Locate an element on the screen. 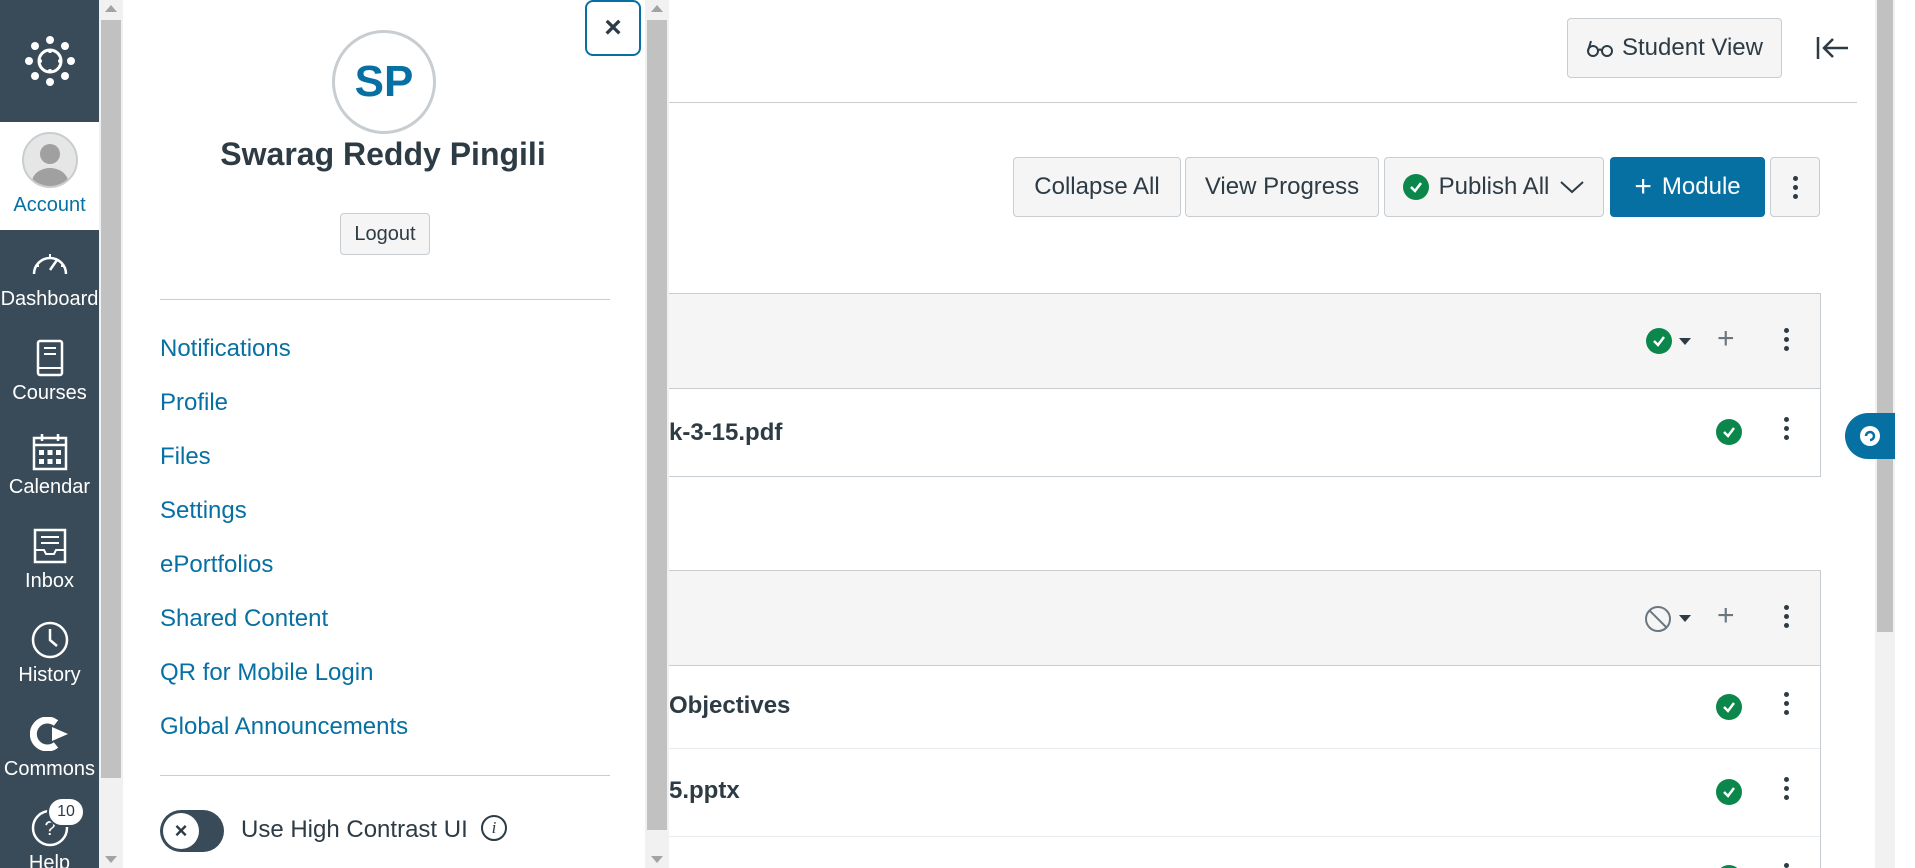 Image resolution: width=1915 pixels, height=868 pixels. calendar-icon is located at coordinates (49, 452).